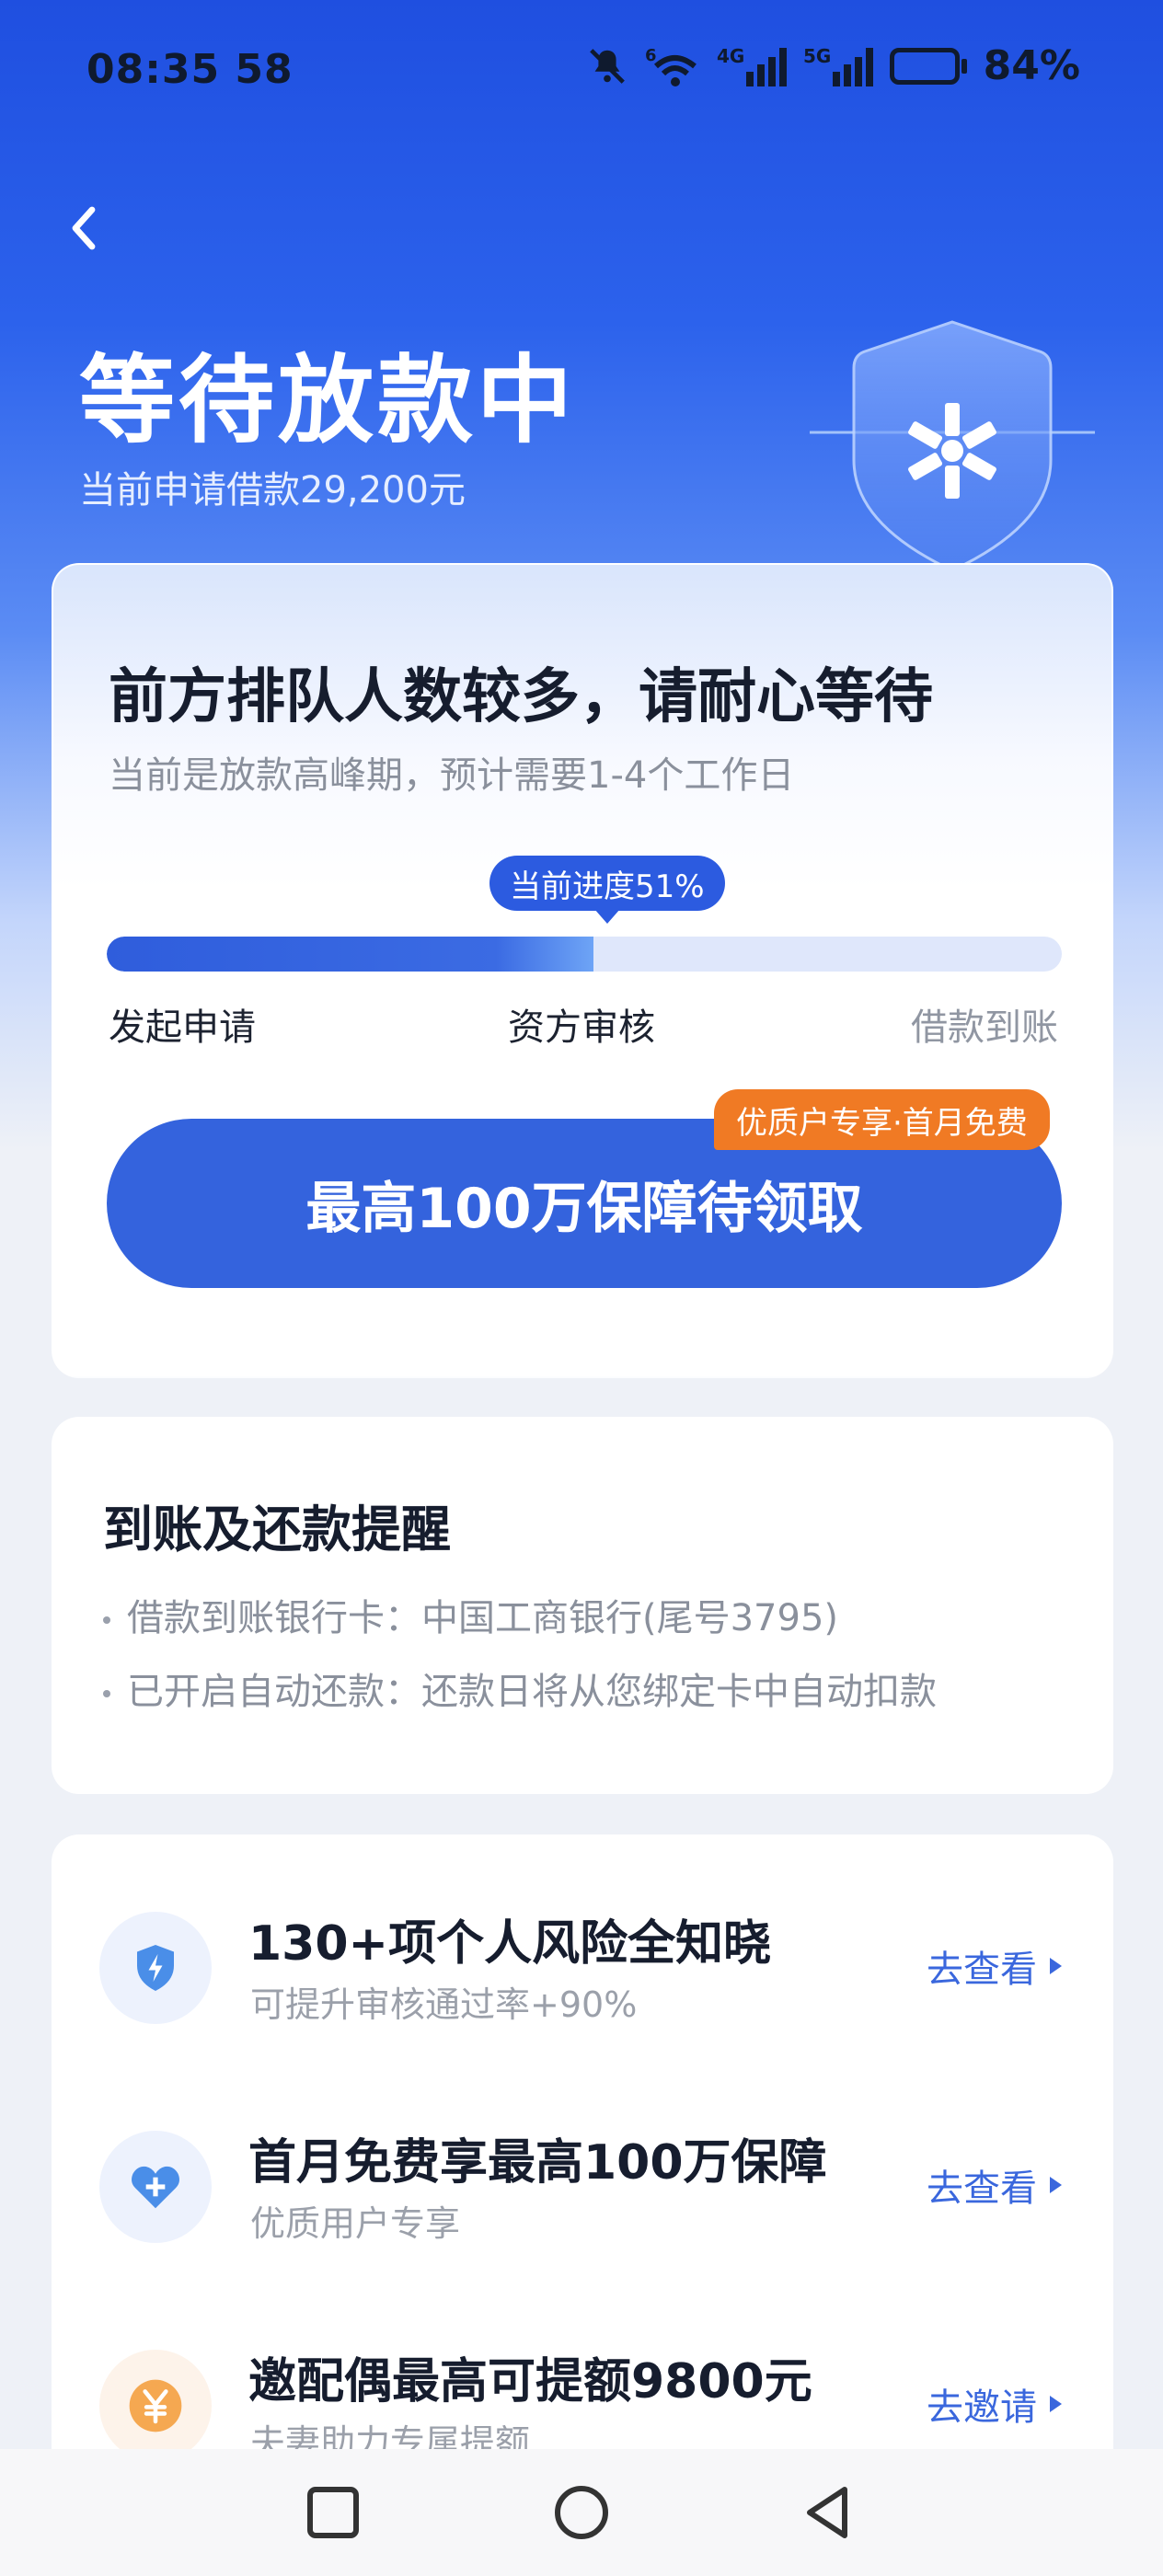  Describe the element at coordinates (444, 2005) in the screenshot. I see `service-subtitle: 可提升审核通过率+90%` at that location.